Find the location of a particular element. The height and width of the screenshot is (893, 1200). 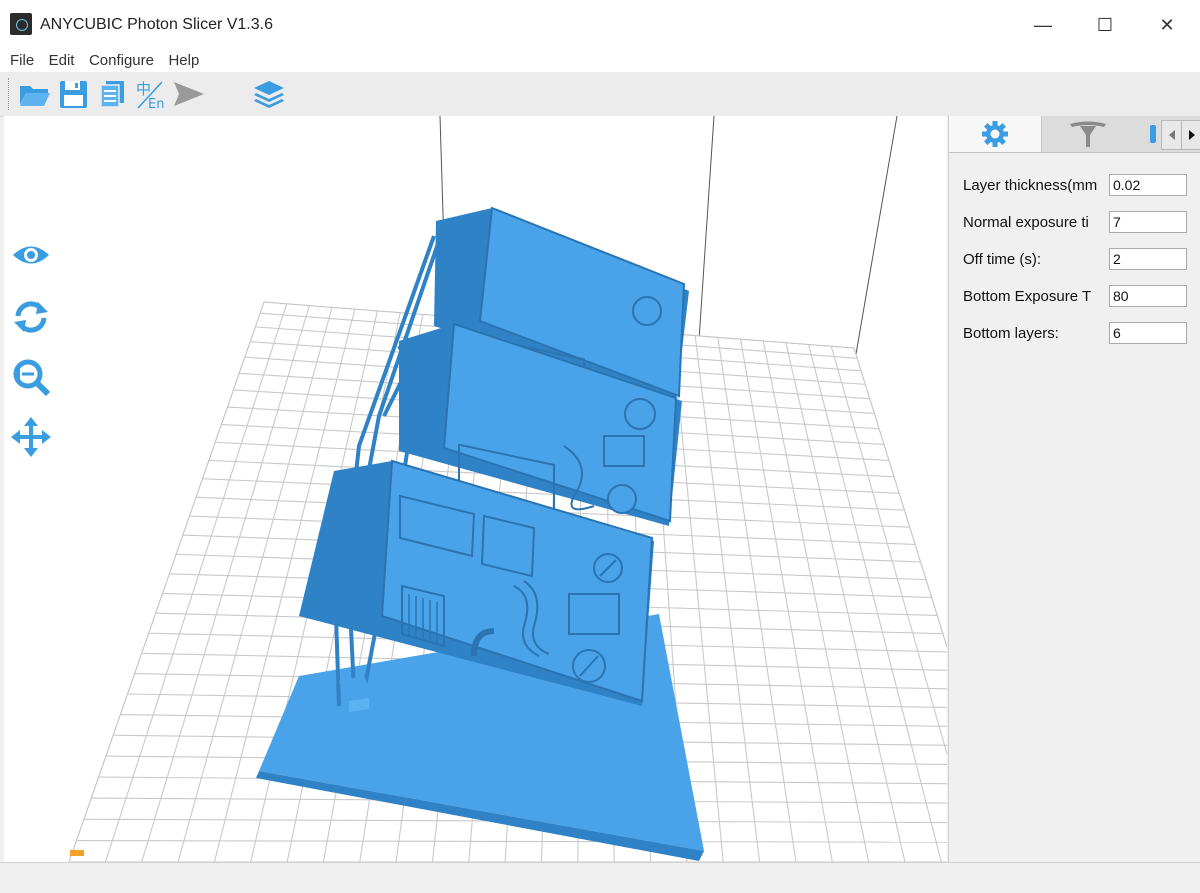

slice-icon is located at coordinates (113, 94).